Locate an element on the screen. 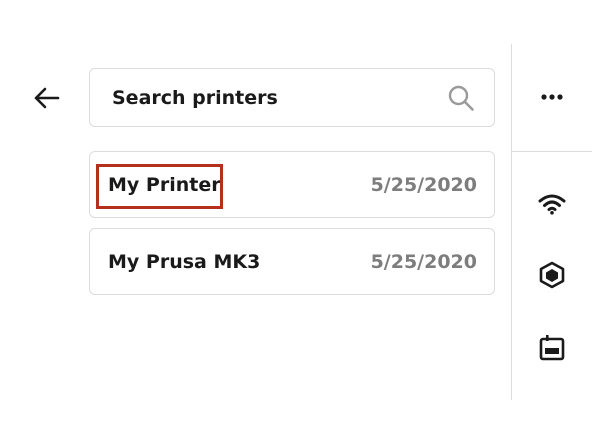 The height and width of the screenshot is (444, 592). model-button is located at coordinates (552, 275).